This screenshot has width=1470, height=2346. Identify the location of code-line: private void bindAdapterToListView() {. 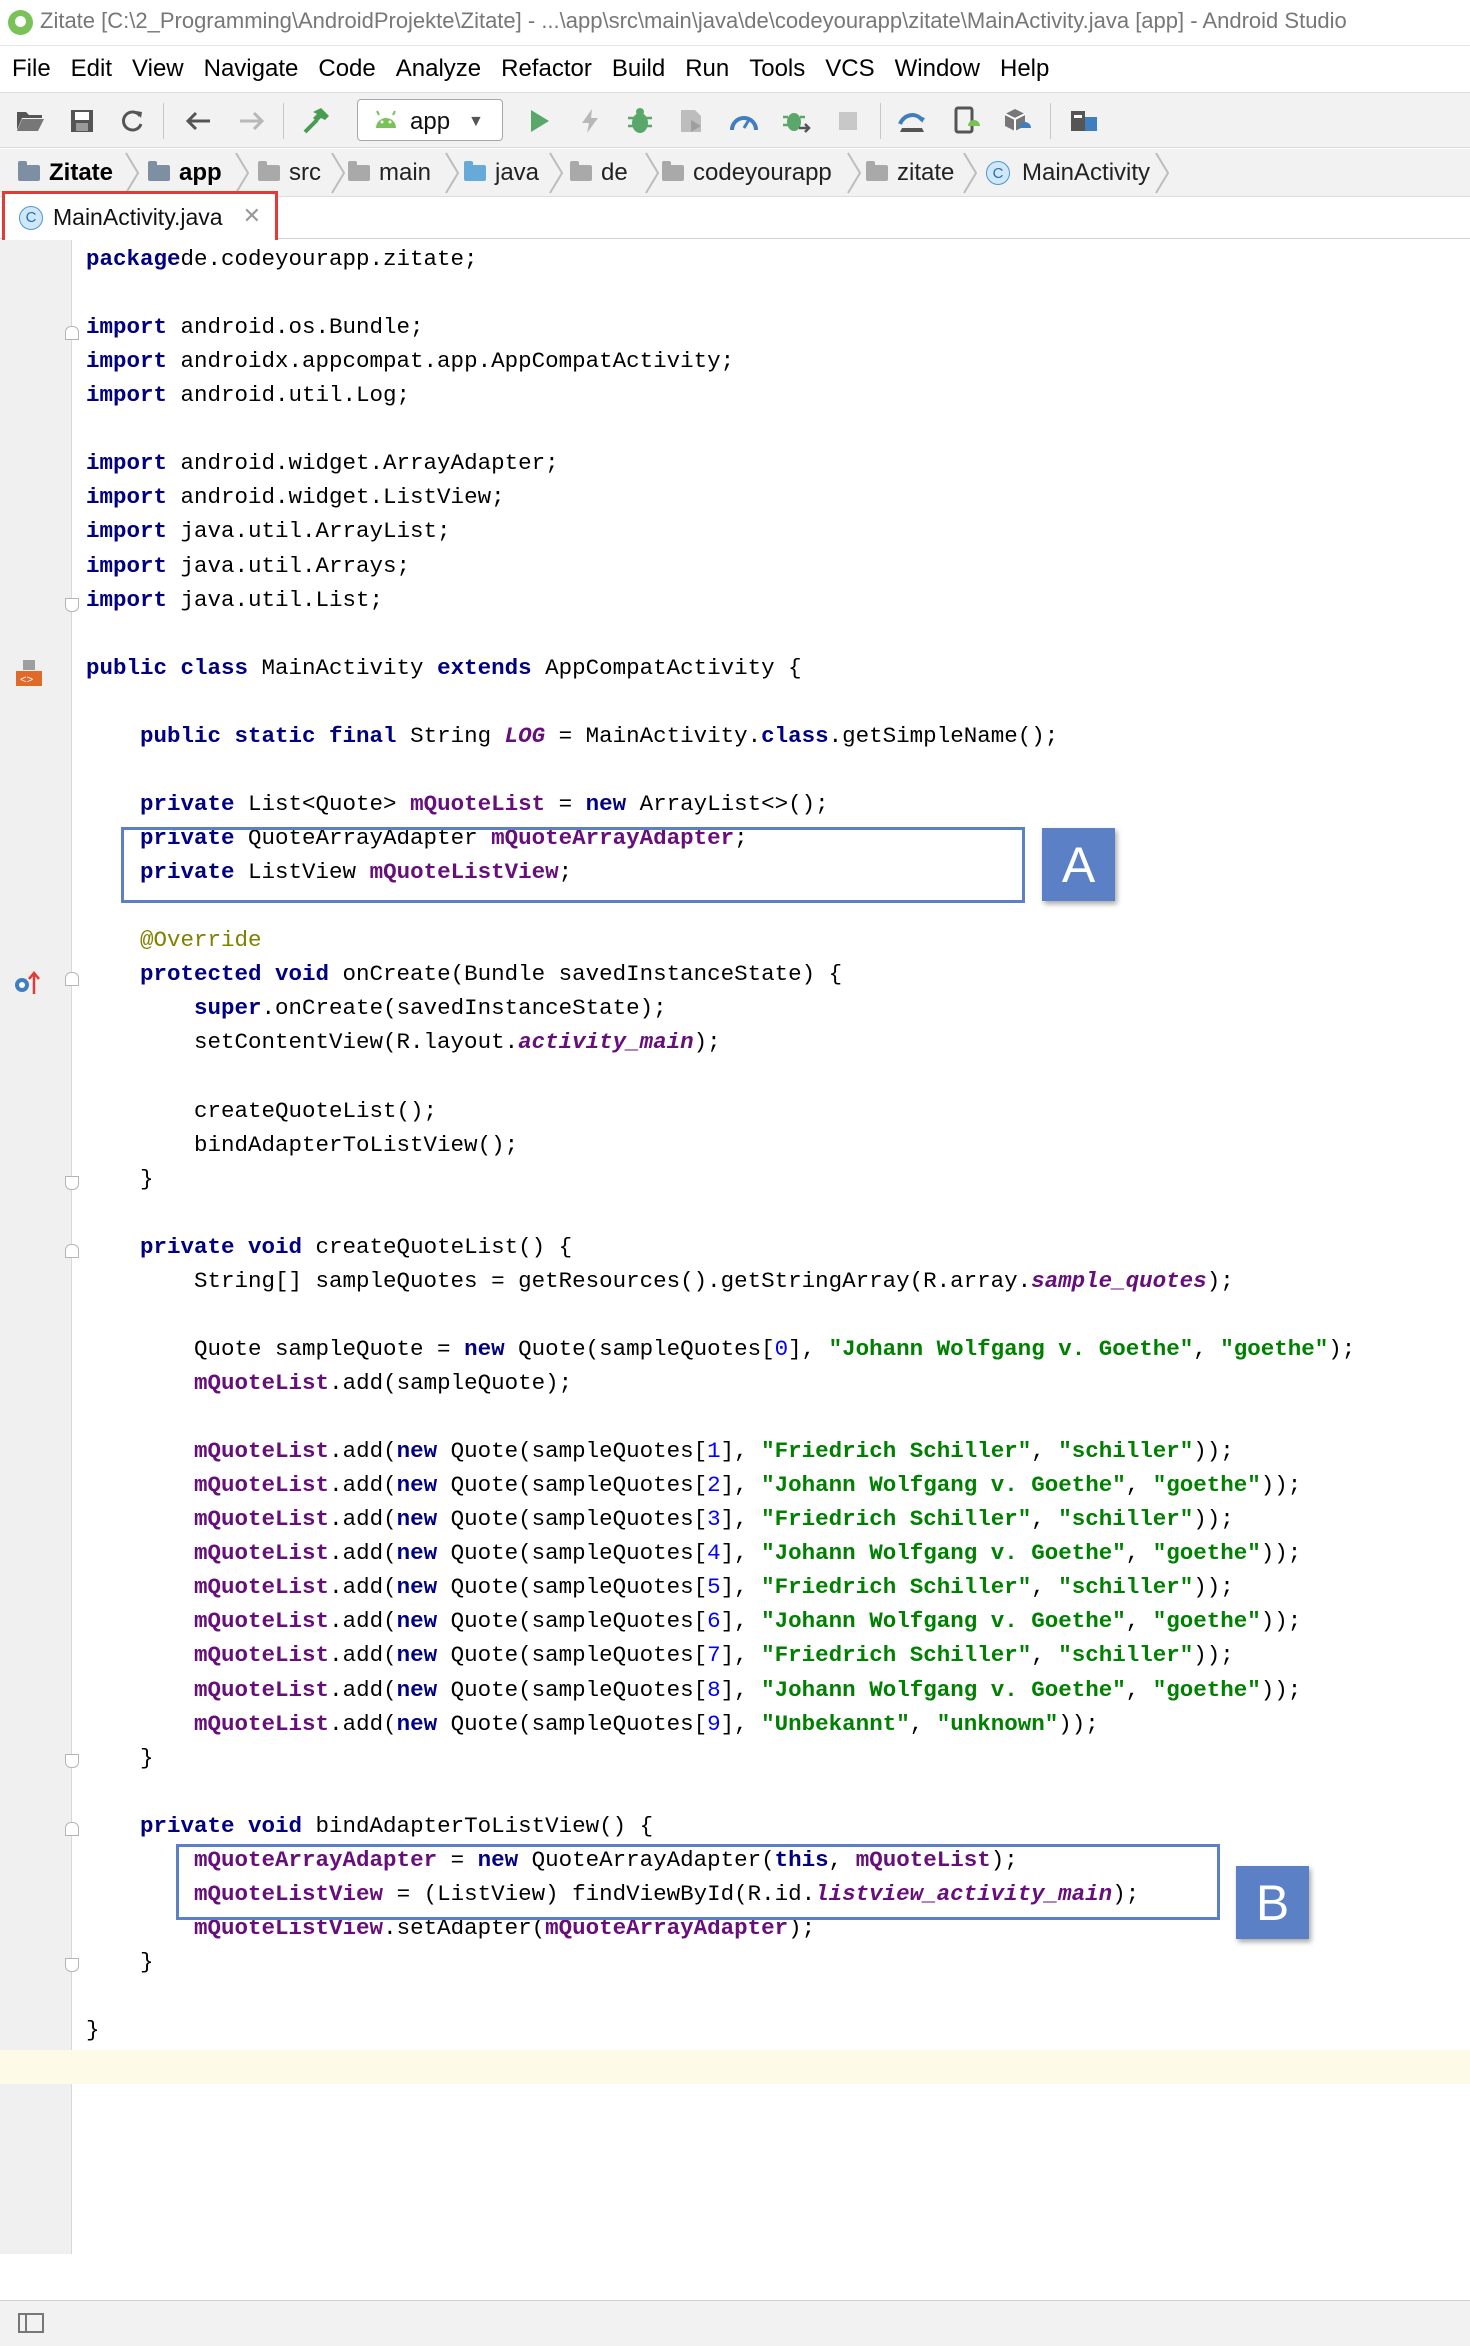
(369, 1826).